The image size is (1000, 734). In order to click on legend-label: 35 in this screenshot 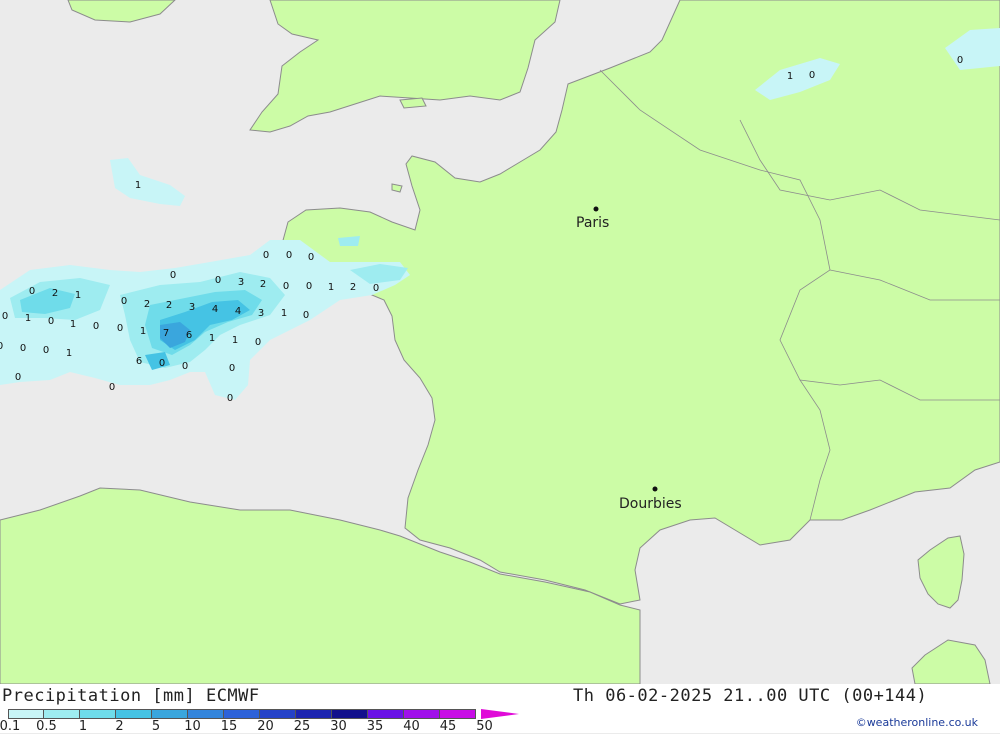, I will do `click(375, 726)`.